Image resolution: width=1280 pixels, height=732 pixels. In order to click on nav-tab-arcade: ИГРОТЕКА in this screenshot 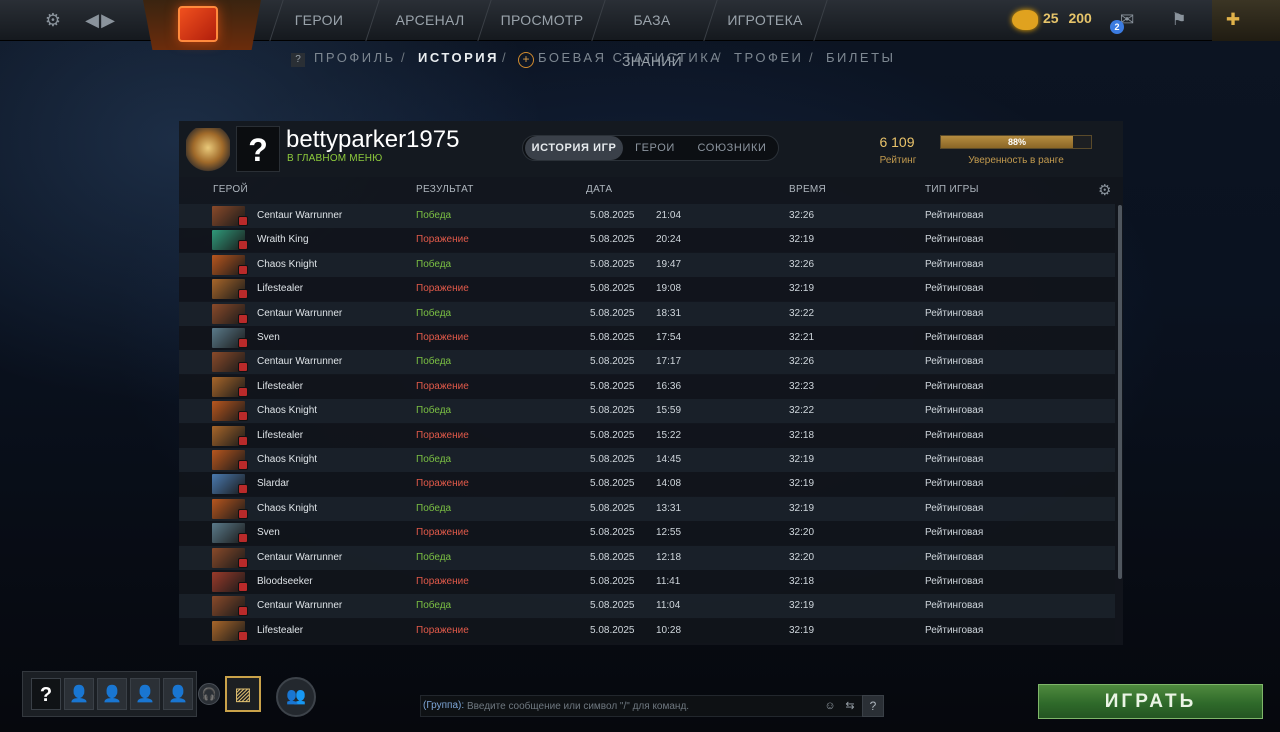, I will do `click(765, 20)`.